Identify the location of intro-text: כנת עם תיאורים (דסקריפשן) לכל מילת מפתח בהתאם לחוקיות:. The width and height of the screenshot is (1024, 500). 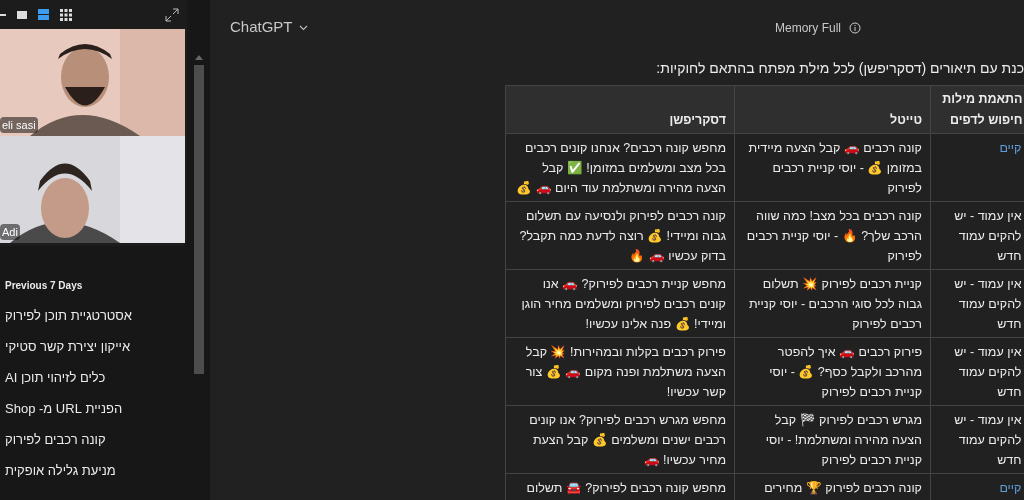
(840, 68).